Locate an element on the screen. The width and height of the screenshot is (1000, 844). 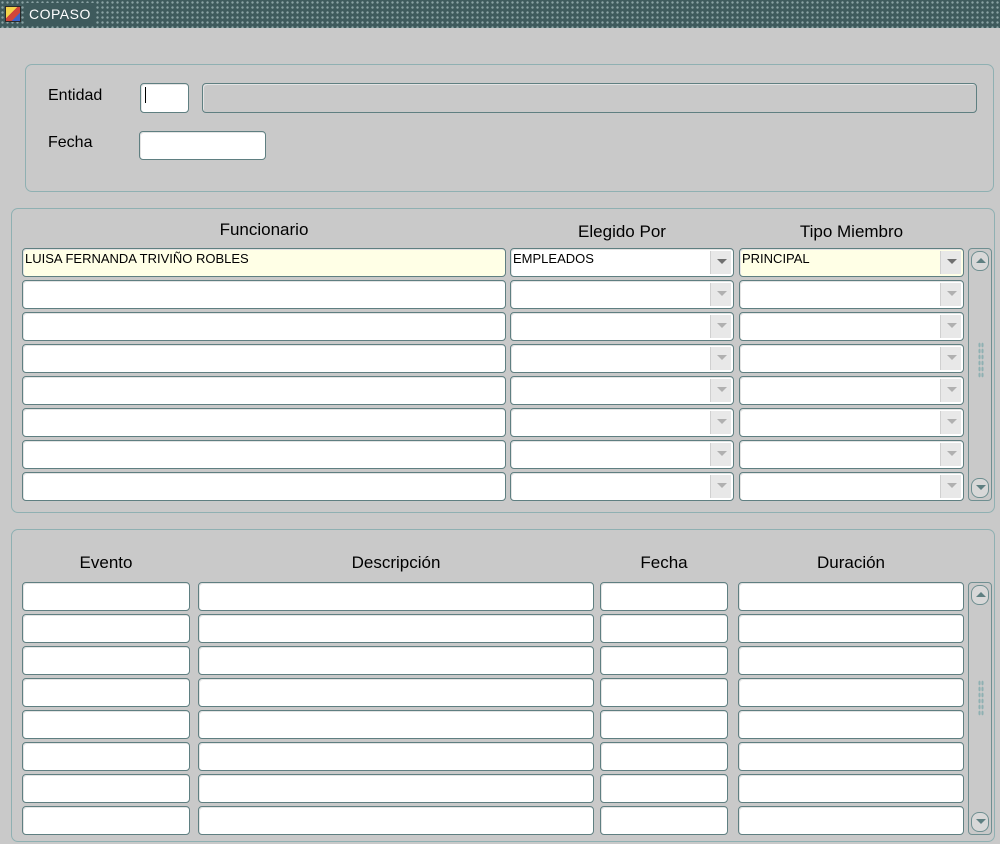
app-window-icon is located at coordinates (13, 14).